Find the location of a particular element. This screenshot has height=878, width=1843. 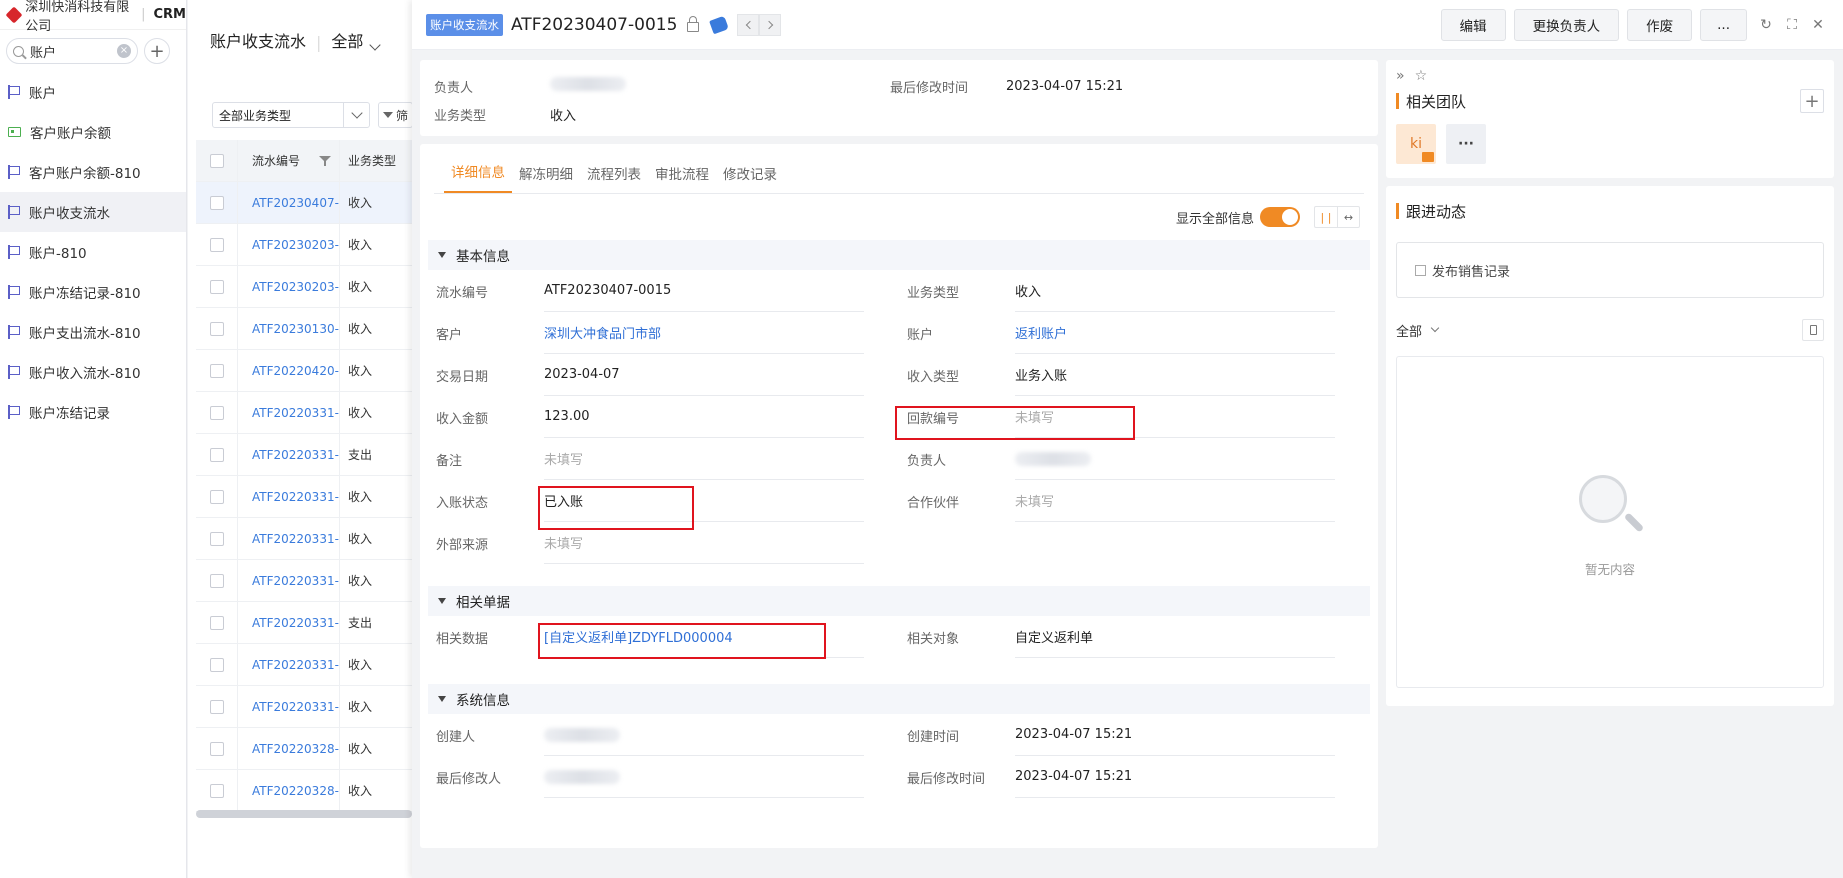

tag-icon is located at coordinates (719, 24).